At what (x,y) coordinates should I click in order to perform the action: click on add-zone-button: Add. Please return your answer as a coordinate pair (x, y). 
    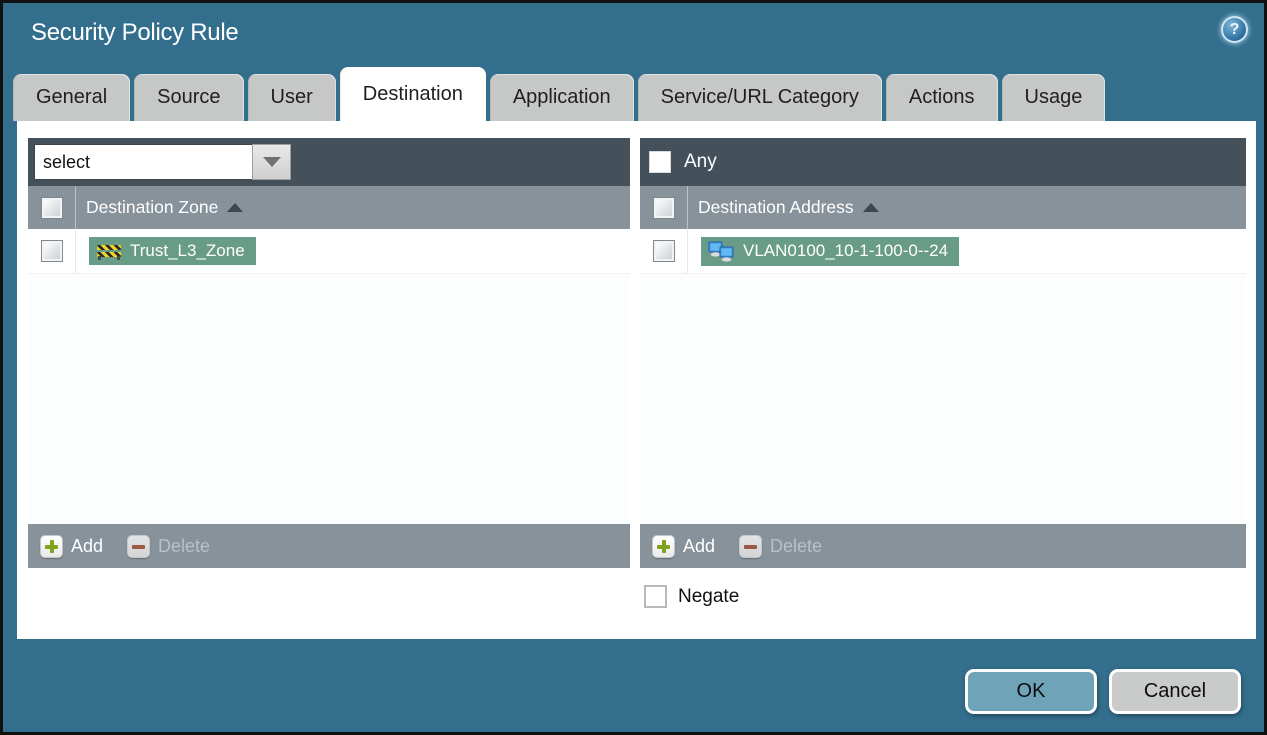
    Looking at the image, I should click on (72, 546).